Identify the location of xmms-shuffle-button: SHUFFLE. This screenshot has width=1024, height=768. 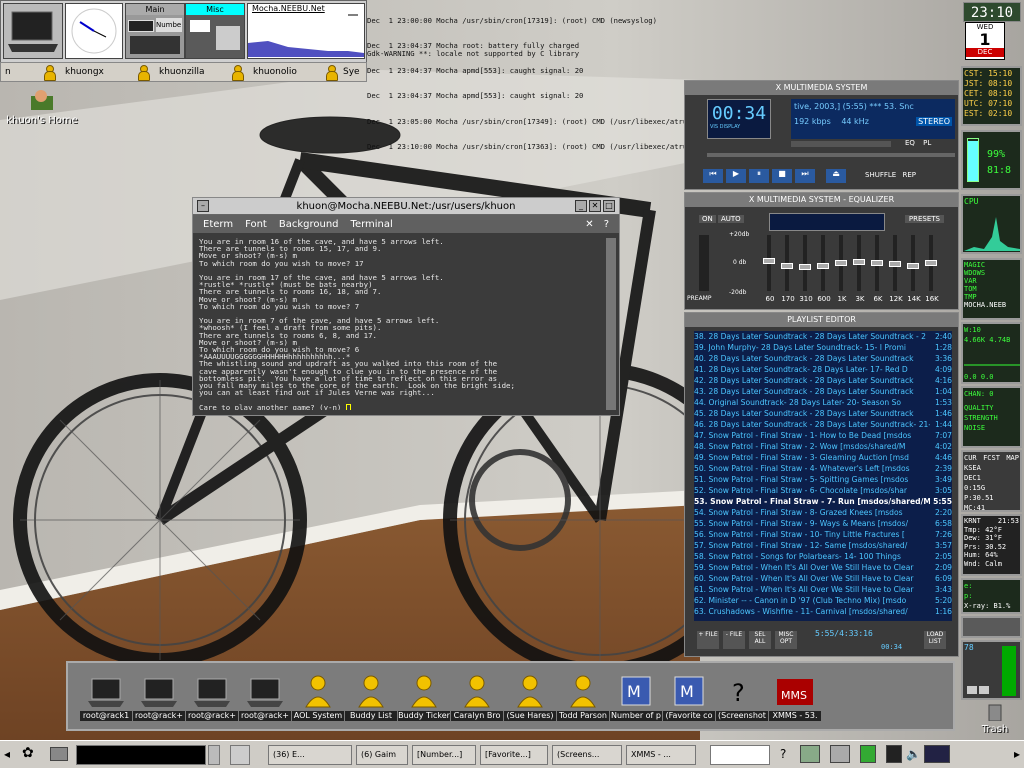
(880, 175).